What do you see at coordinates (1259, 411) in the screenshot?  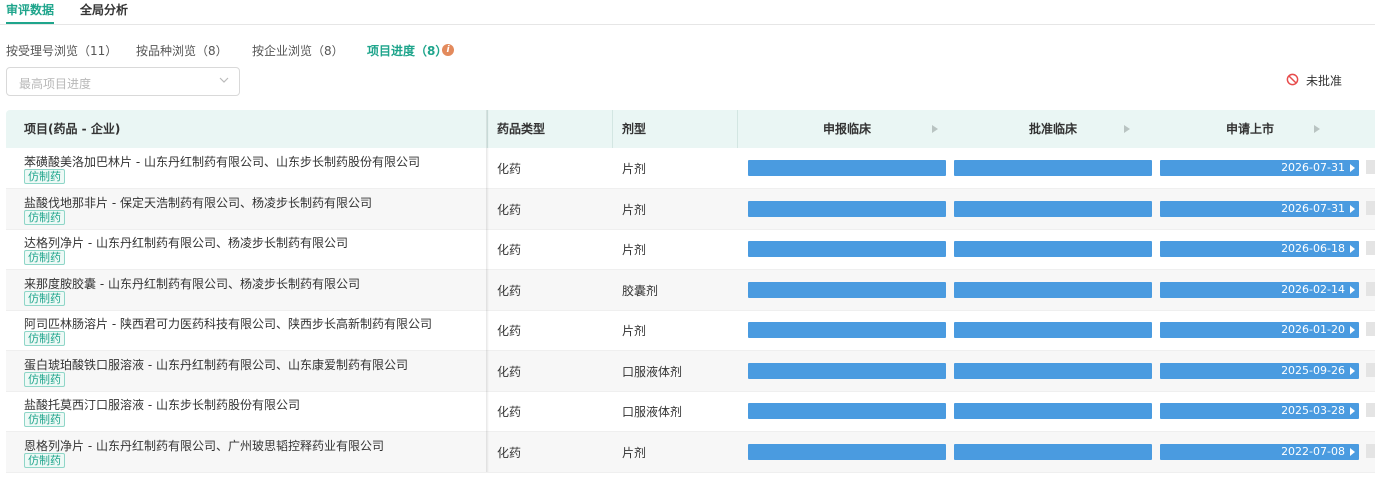 I see `bar-apply-market: 2025-03-28` at bounding box center [1259, 411].